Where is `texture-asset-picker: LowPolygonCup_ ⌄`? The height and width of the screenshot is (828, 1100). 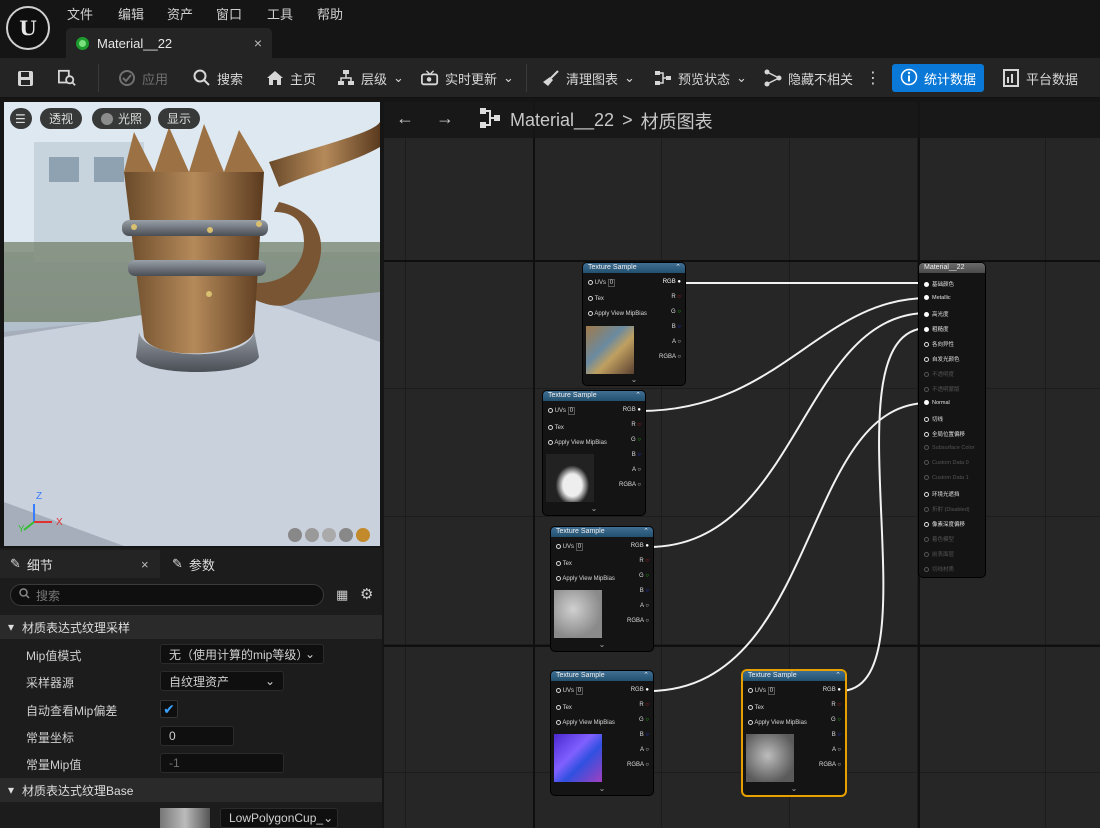
texture-asset-picker: LowPolygonCup_ ⌄ is located at coordinates (279, 818).